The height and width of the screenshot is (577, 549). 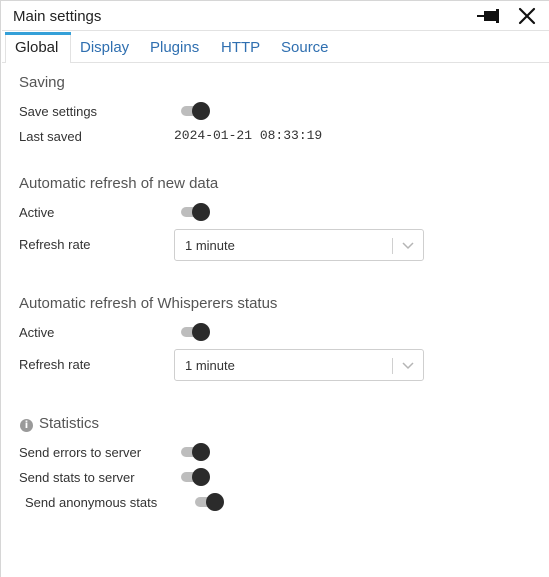 What do you see at coordinates (148, 303) in the screenshot?
I see `section-auto-refresh-whisperers-title: Automatic refresh of Whisperers status` at bounding box center [148, 303].